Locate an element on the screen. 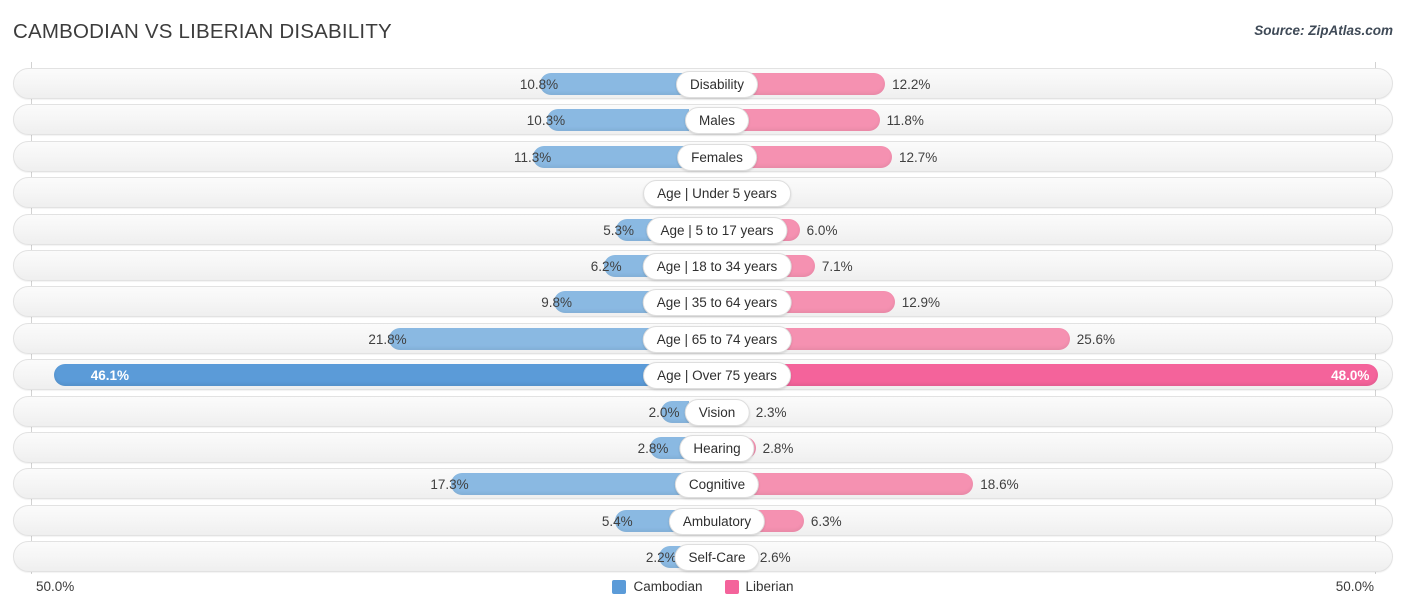  category-label: Self-Care is located at coordinates (717, 558).